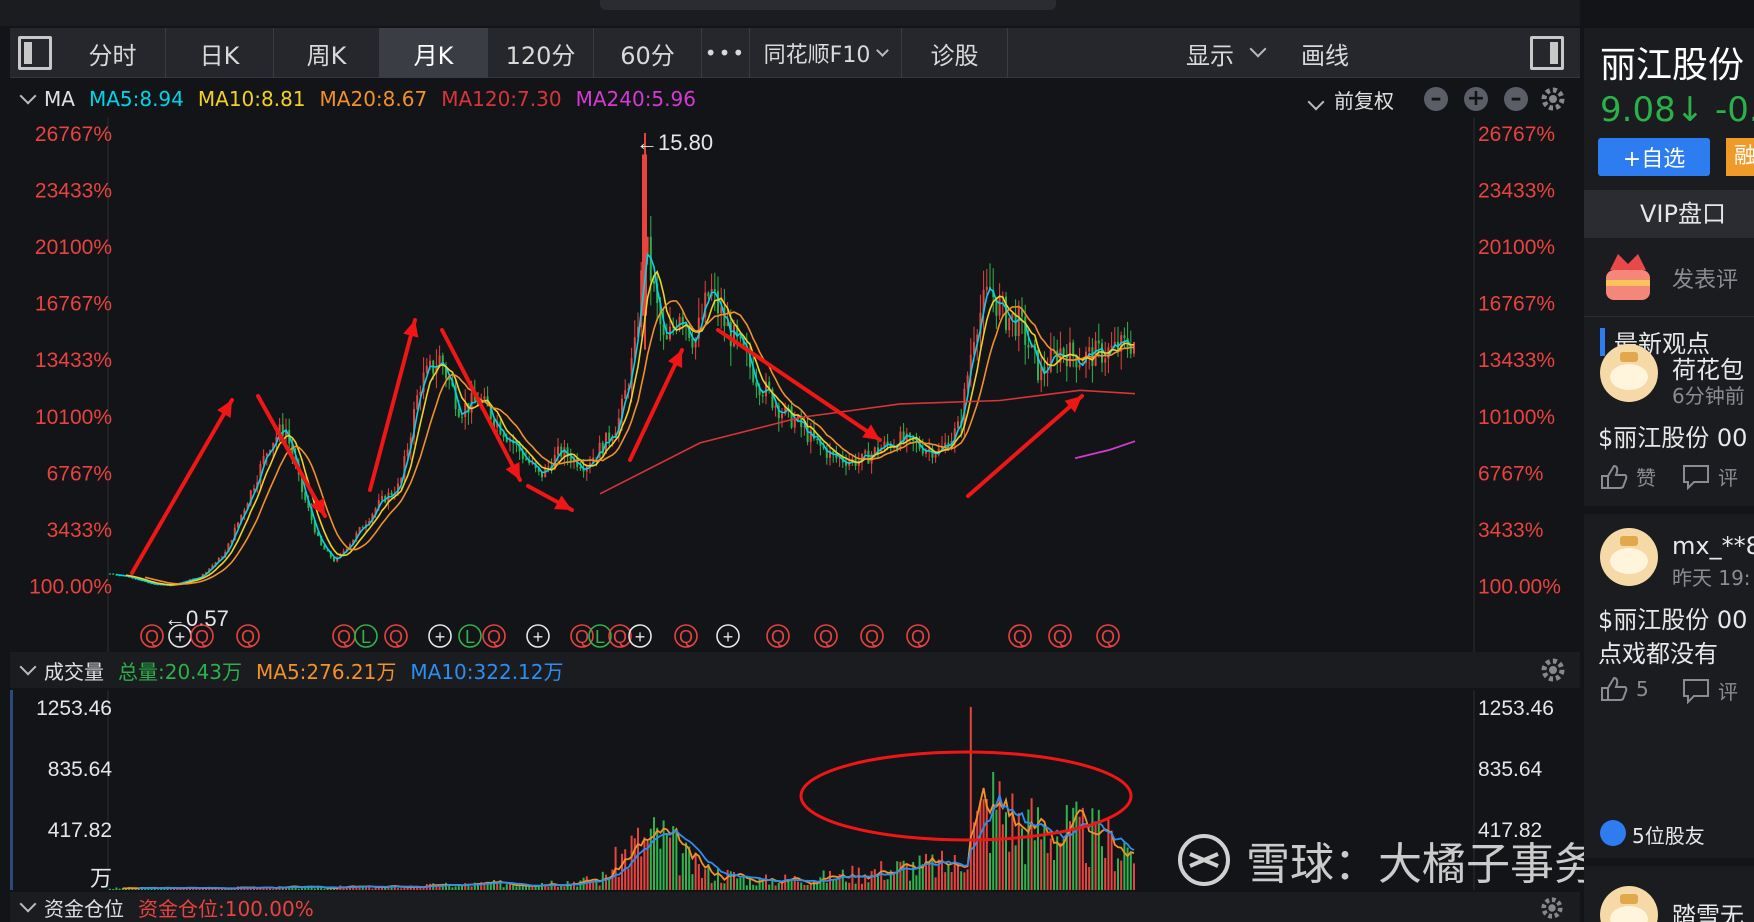  What do you see at coordinates (1628, 476) in the screenshot?
I see `like-button: 赞` at bounding box center [1628, 476].